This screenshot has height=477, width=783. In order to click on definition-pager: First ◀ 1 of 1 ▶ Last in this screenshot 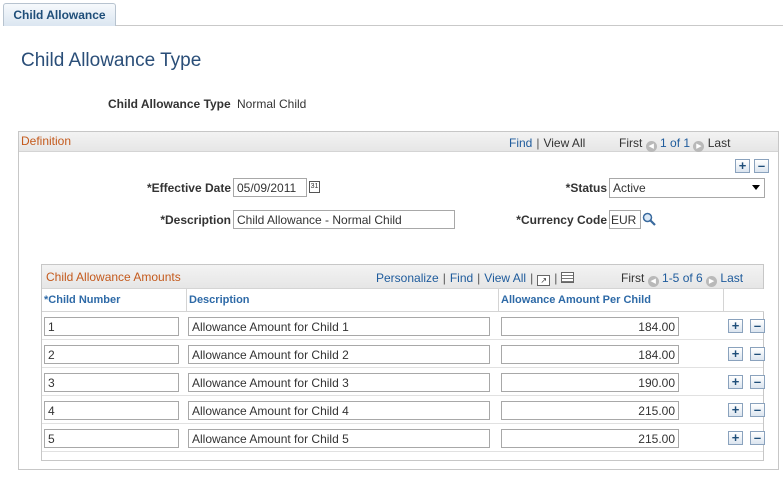, I will do `click(674, 144)`.